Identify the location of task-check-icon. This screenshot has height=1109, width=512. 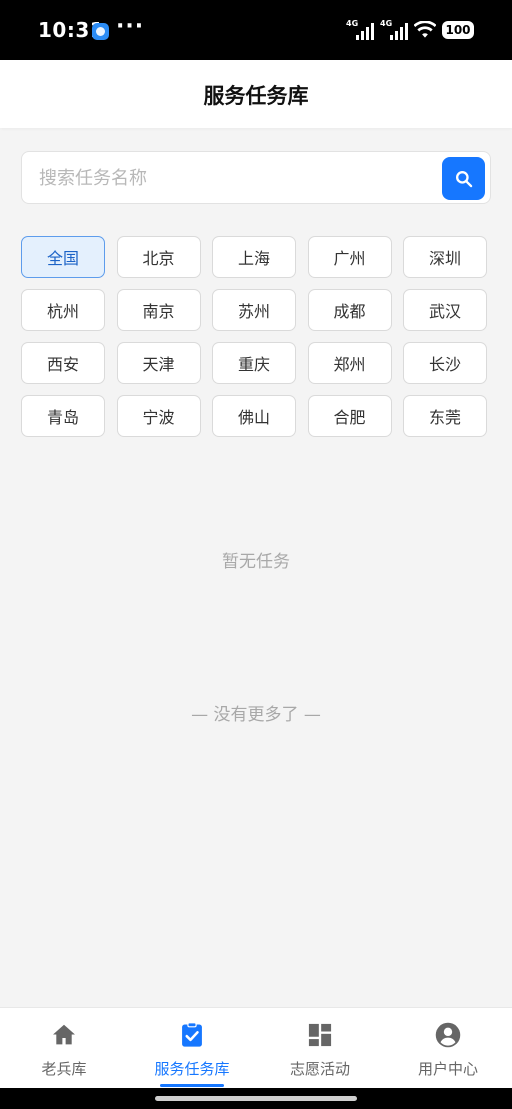
(192, 1035).